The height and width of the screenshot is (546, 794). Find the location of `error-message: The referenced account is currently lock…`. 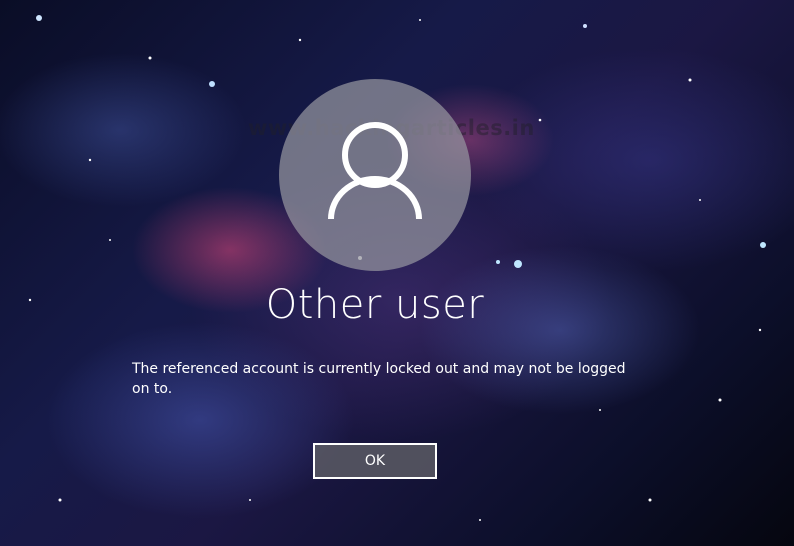

error-message: The referenced account is currently lock… is located at coordinates (379, 379).